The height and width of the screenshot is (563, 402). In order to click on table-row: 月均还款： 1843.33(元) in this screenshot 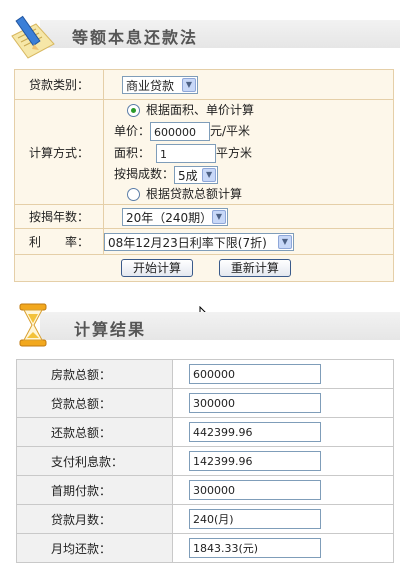, I will do `click(205, 548)`.